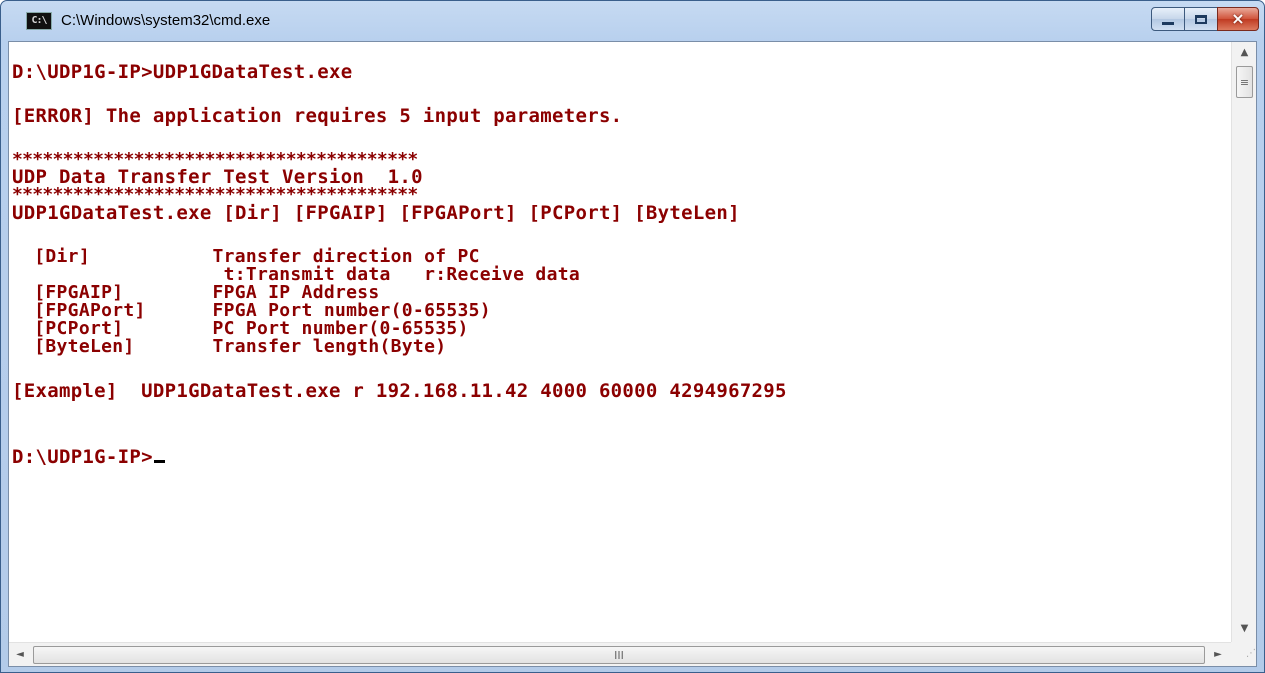  I want to click on maximize-icon, so click(1201, 19).